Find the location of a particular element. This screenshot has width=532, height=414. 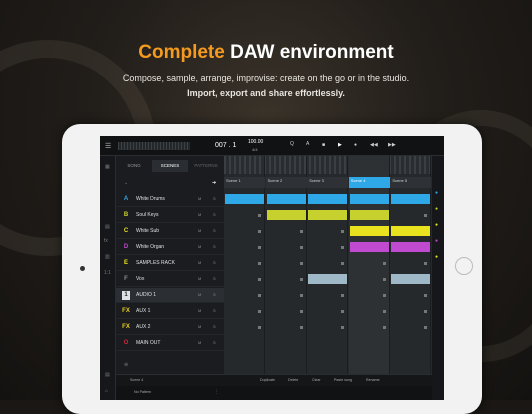

rename-button: Rename is located at coordinates (373, 380).